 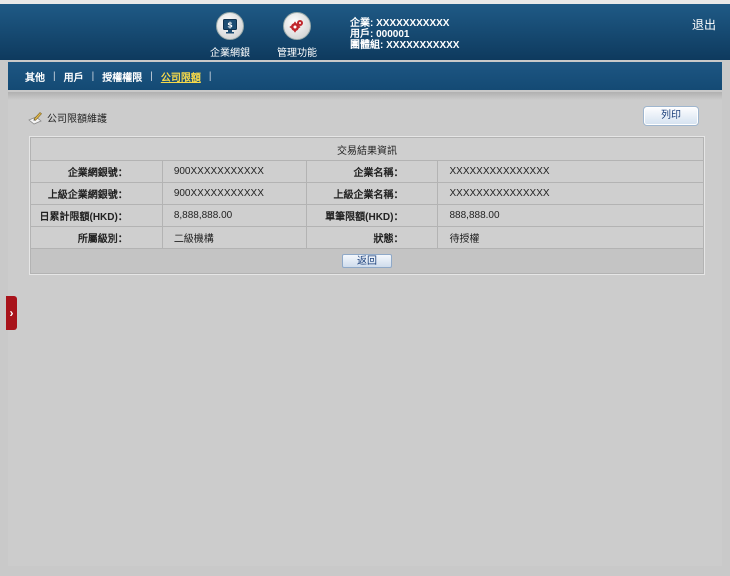 I want to click on subnav-item-company-limit: 公司限額, so click(x=181, y=76).